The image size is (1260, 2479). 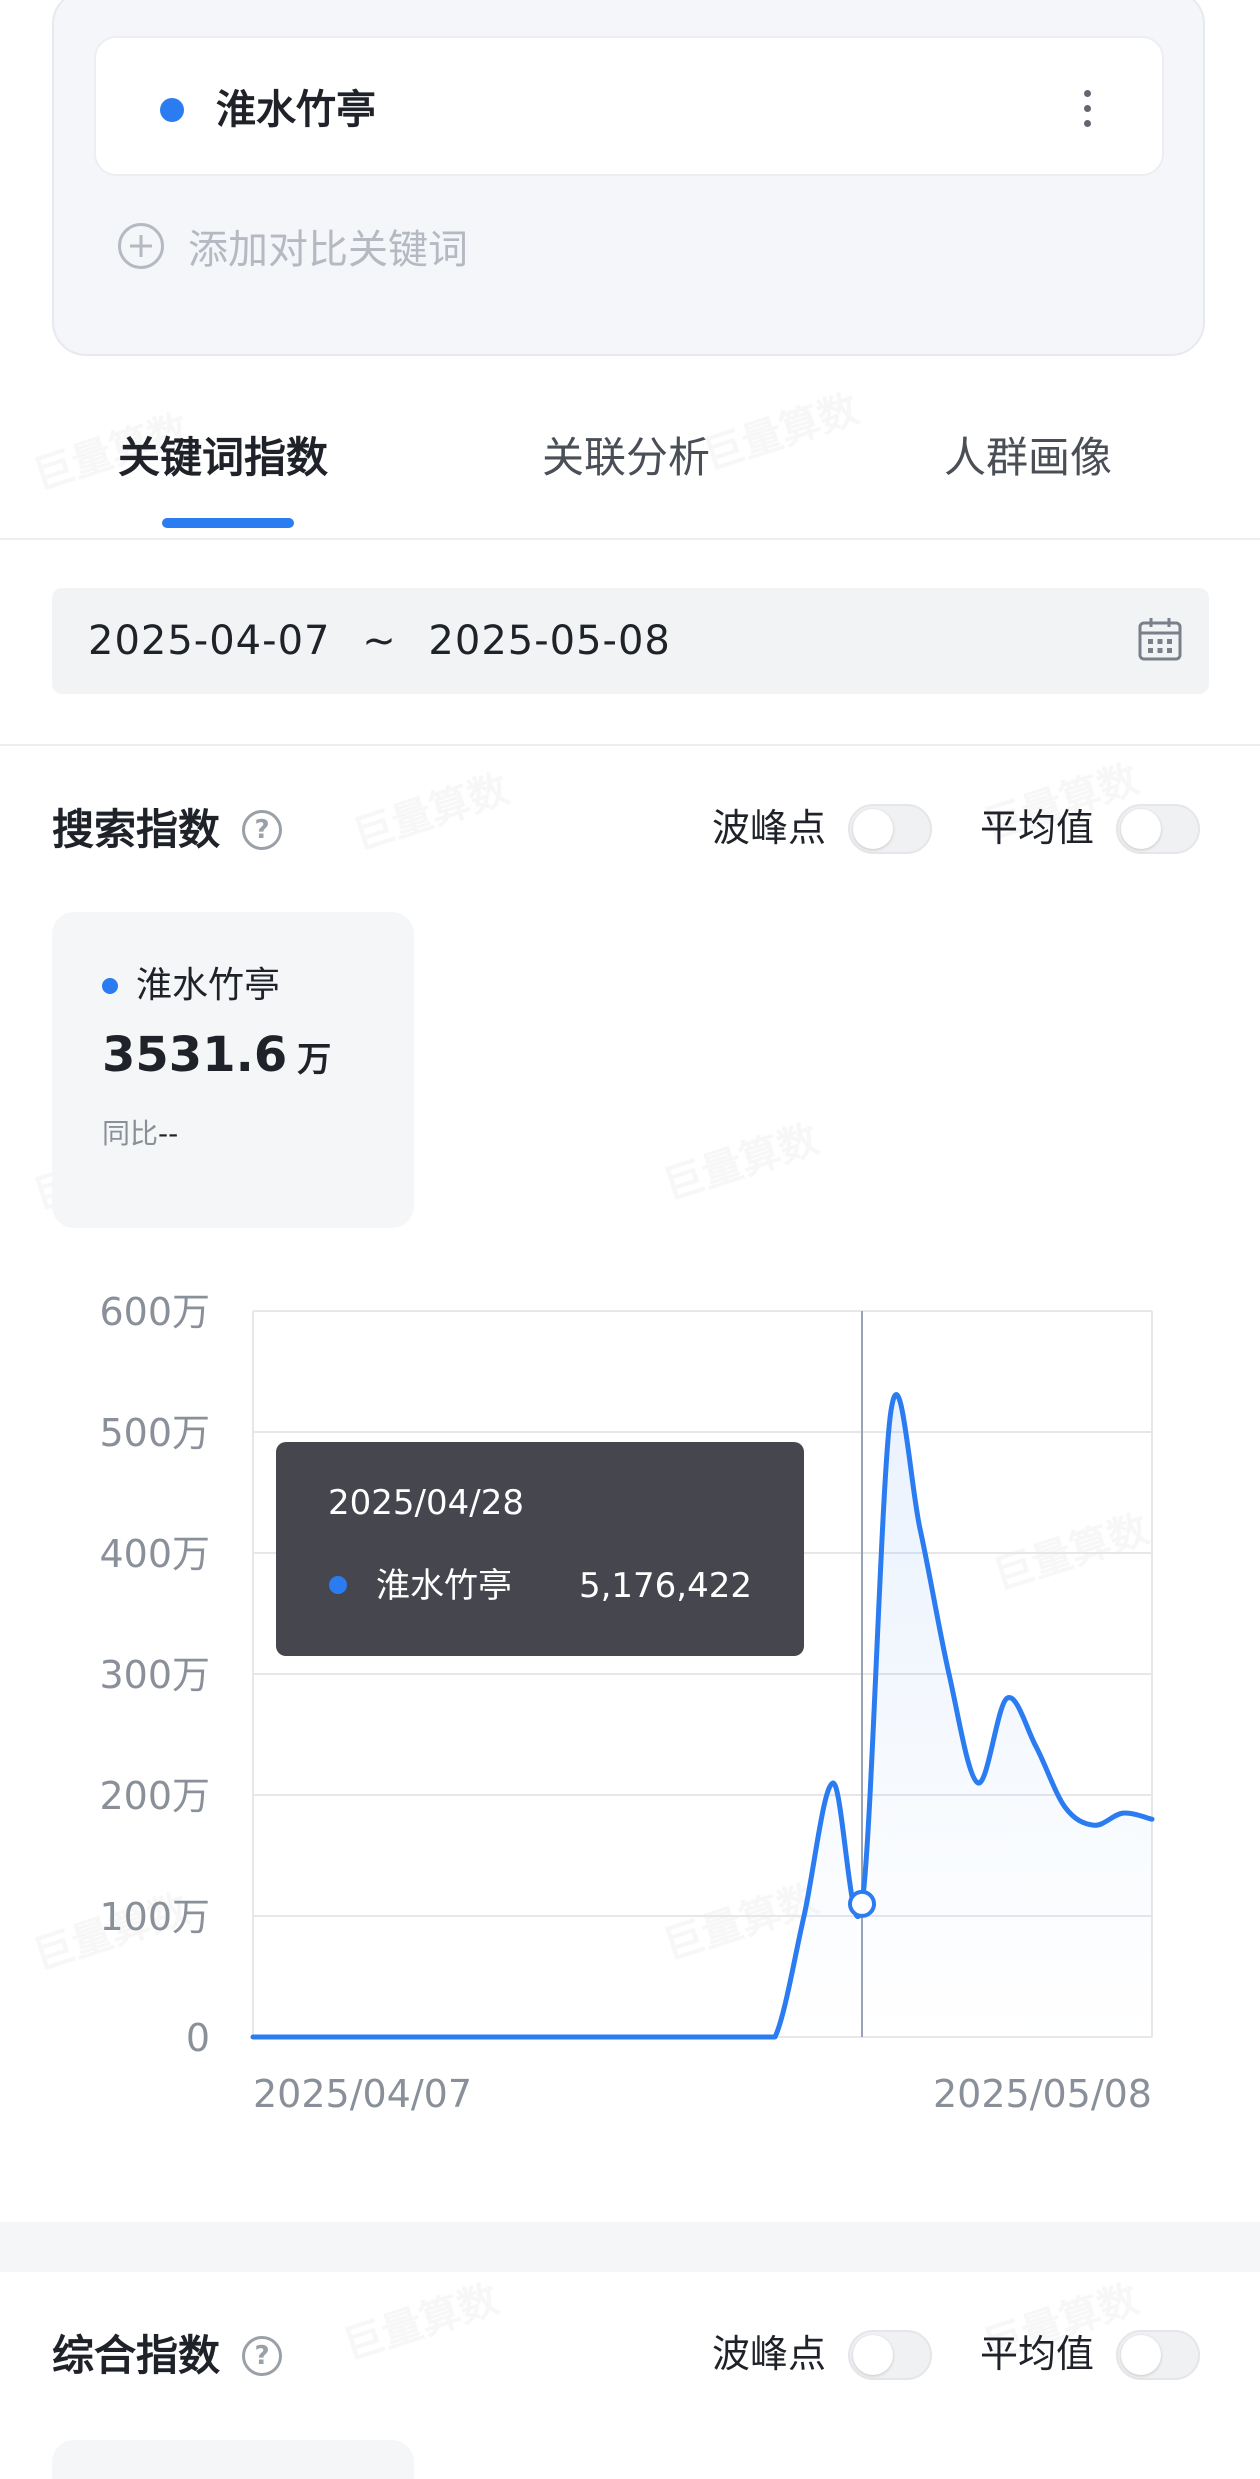 I want to click on y-tick-label: 200万, so click(x=154, y=1796).